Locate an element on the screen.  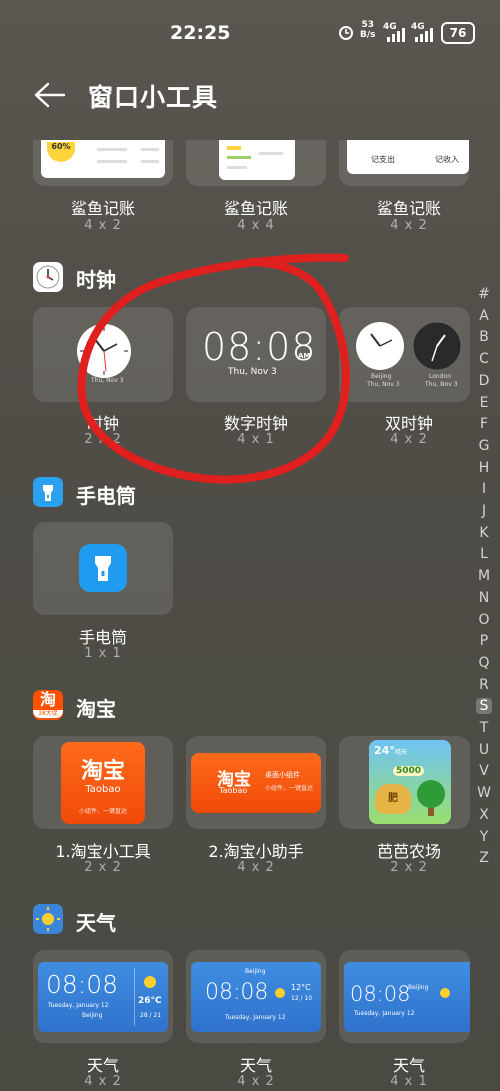
index-letter: E is located at coordinates (484, 403).